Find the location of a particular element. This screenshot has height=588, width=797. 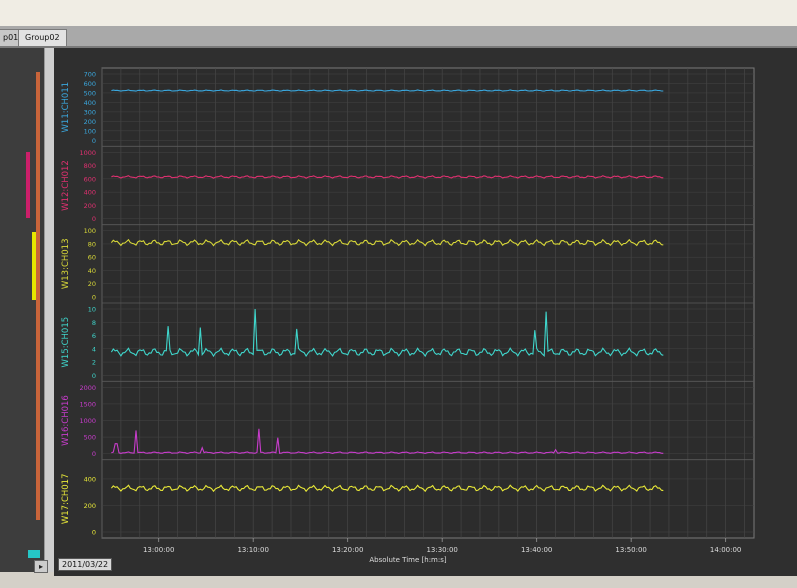

scroll-right-button: ▸ is located at coordinates (41, 566).